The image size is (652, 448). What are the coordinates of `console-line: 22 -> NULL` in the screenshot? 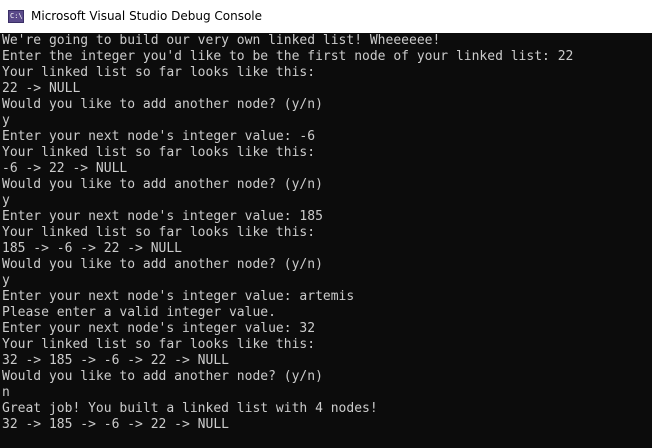 It's located at (41, 88).